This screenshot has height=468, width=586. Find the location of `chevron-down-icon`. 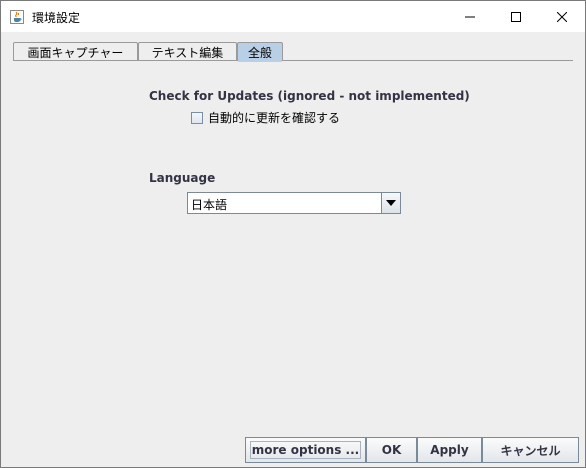

chevron-down-icon is located at coordinates (391, 203).